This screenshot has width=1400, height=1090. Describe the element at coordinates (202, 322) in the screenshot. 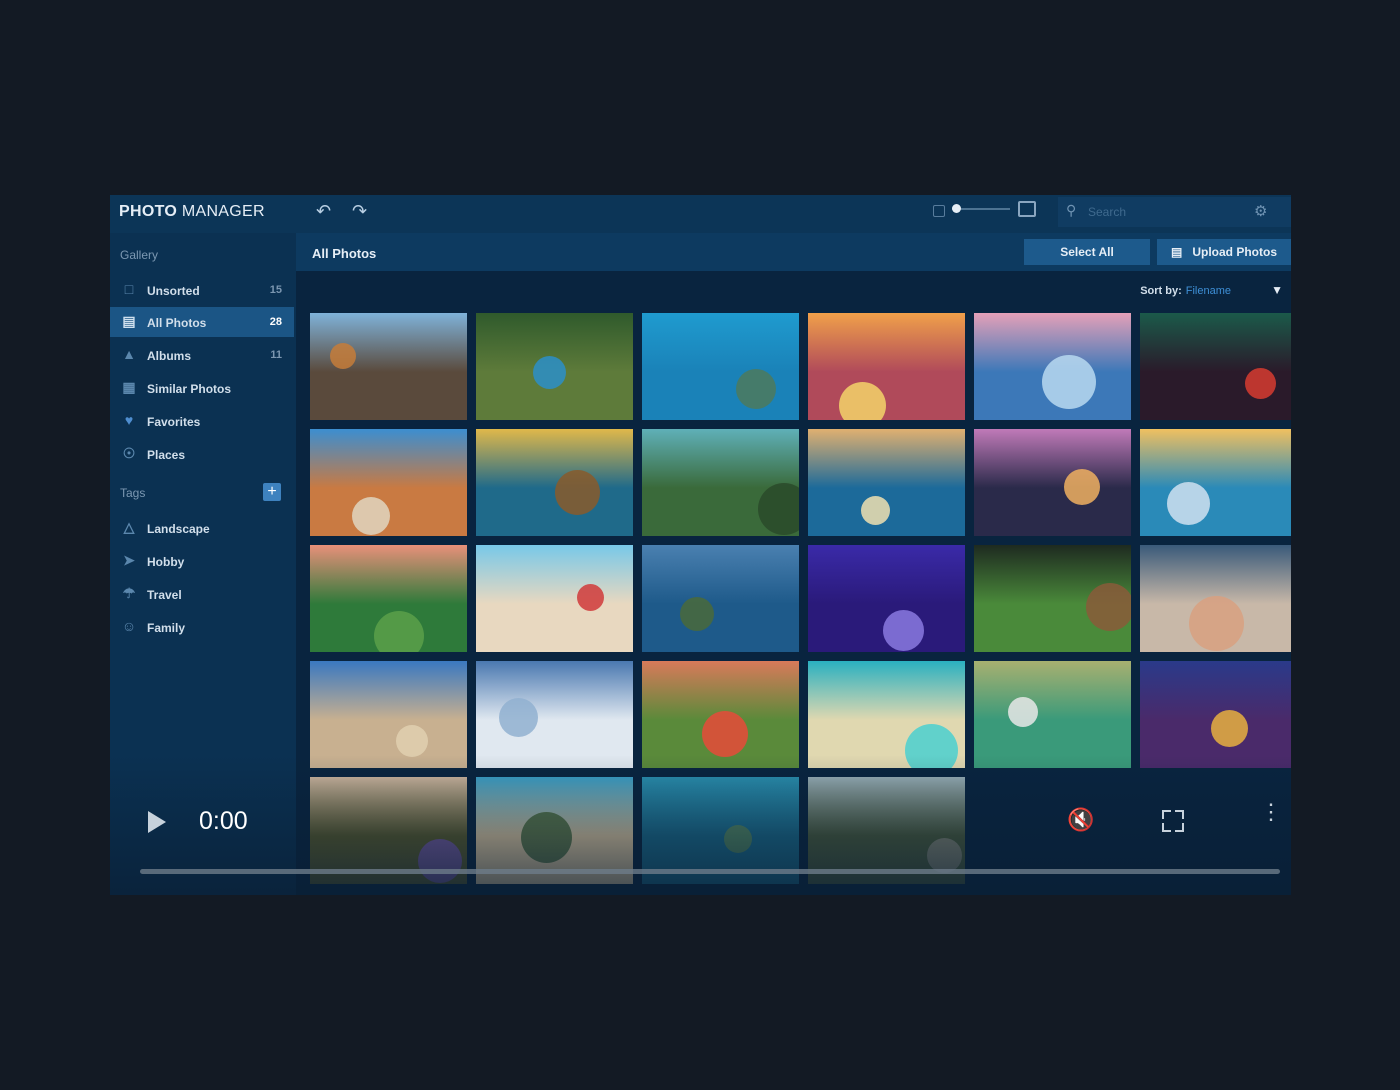

I see `sidebar-item-all-photos: ▤ All Photos 28` at that location.